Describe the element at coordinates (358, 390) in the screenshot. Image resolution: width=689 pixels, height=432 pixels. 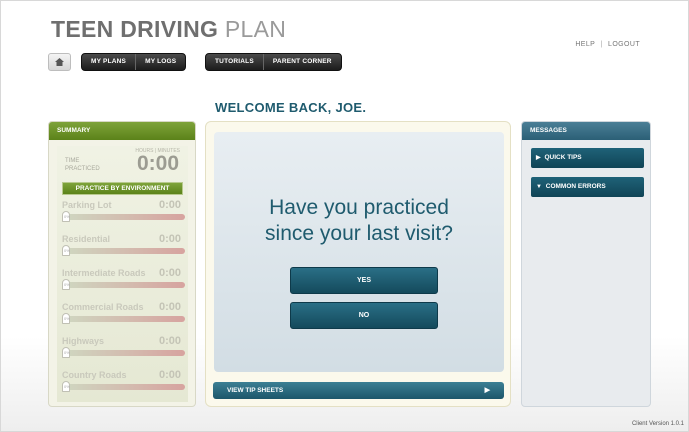
I see `view-tip-sheets-button: VIEW TIP SHEETS ▶` at that location.